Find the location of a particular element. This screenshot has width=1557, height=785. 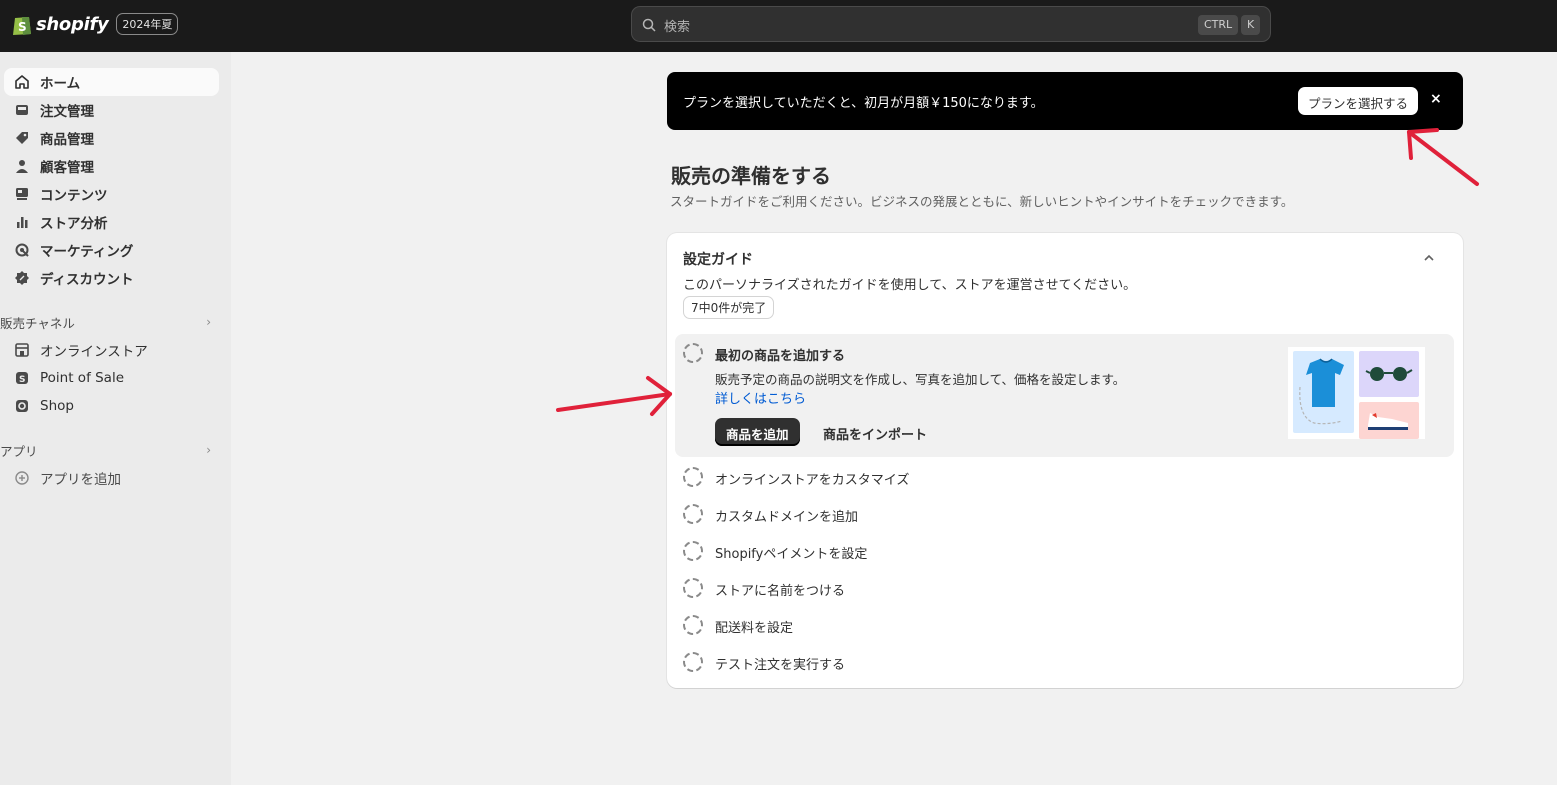

search-input: 検索 CTRL K is located at coordinates (951, 24).